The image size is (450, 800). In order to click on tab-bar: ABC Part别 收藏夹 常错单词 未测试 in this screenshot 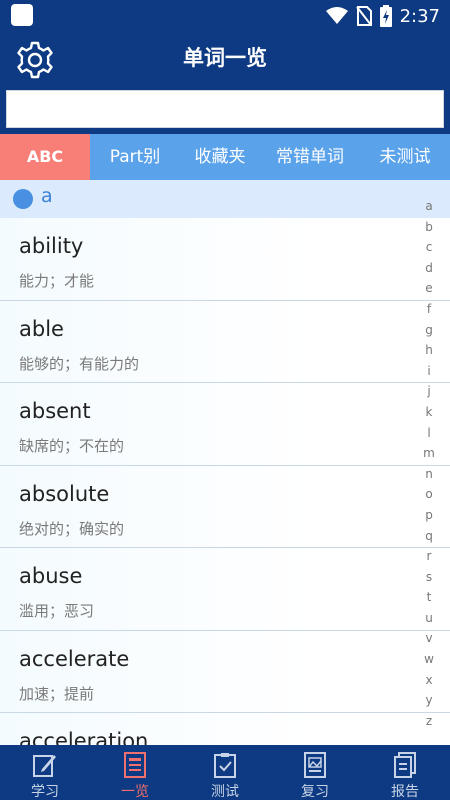, I will do `click(225, 157)`.